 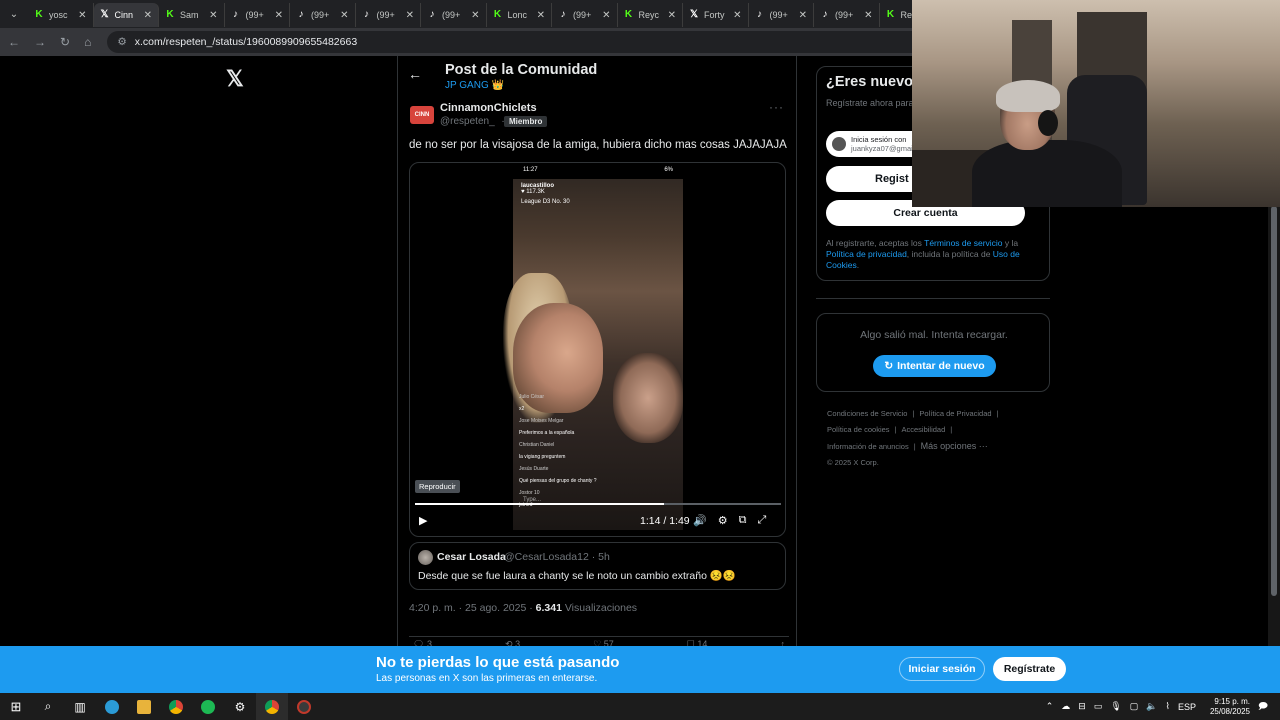 I want to click on footer-more-link: Más opciones ···, so click(x=954, y=446).